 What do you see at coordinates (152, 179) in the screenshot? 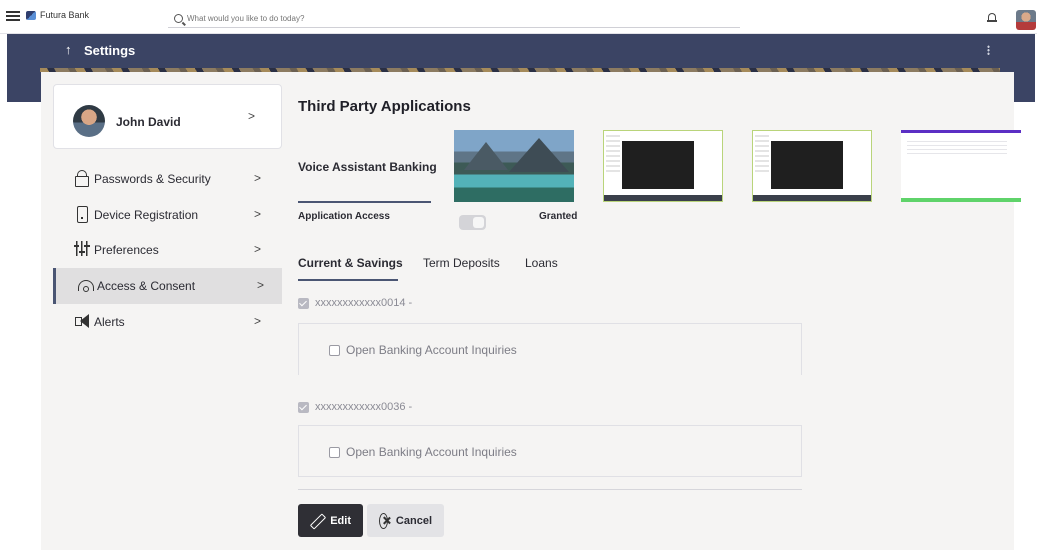
I see `sidebar-item-label: Passwords & Security` at bounding box center [152, 179].